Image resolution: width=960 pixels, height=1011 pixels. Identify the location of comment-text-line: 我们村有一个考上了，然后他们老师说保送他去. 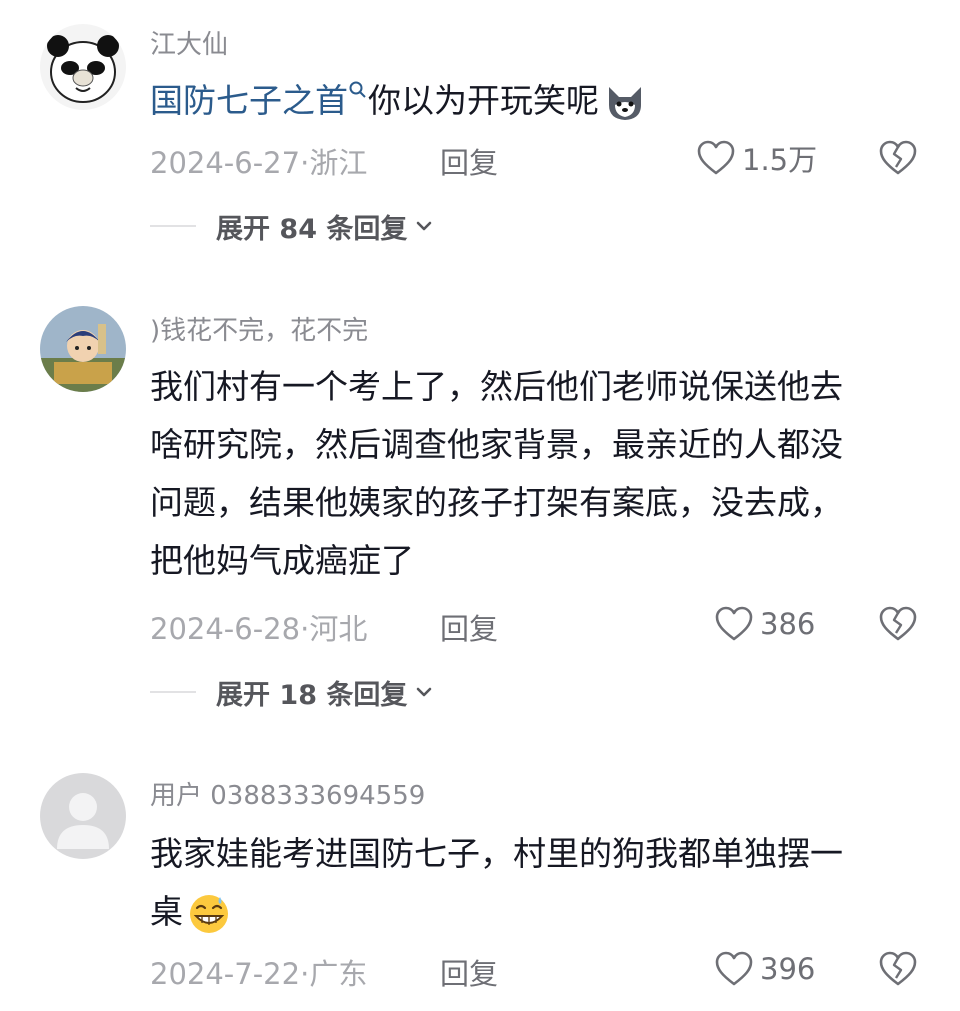
(496, 386).